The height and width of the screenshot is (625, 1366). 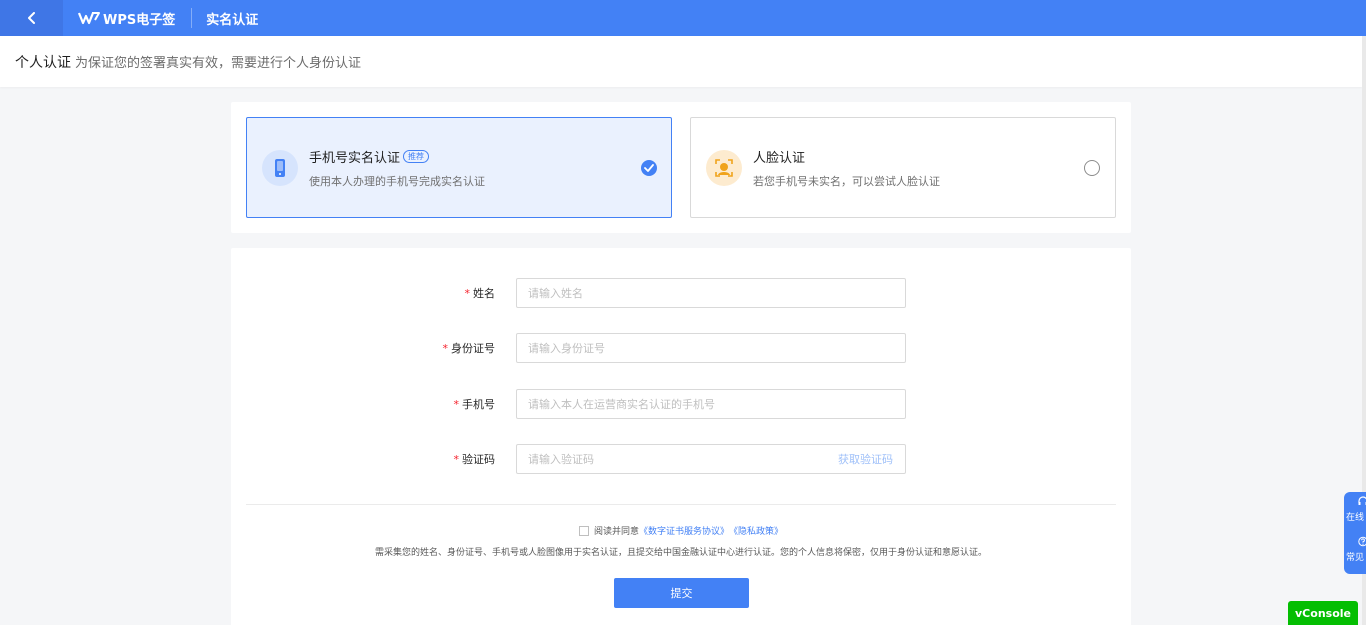 What do you see at coordinates (724, 168) in the screenshot?
I see `face-icon` at bounding box center [724, 168].